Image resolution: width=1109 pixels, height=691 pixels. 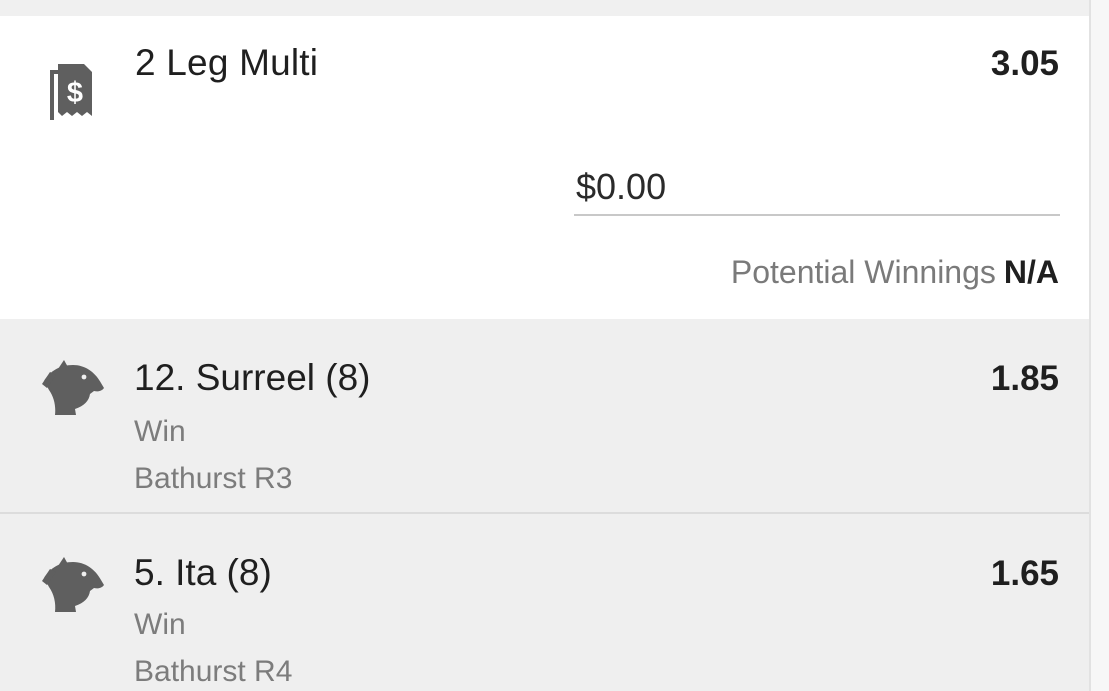 What do you see at coordinates (1099, 345) in the screenshot?
I see `right-edge-scrollbar` at bounding box center [1099, 345].